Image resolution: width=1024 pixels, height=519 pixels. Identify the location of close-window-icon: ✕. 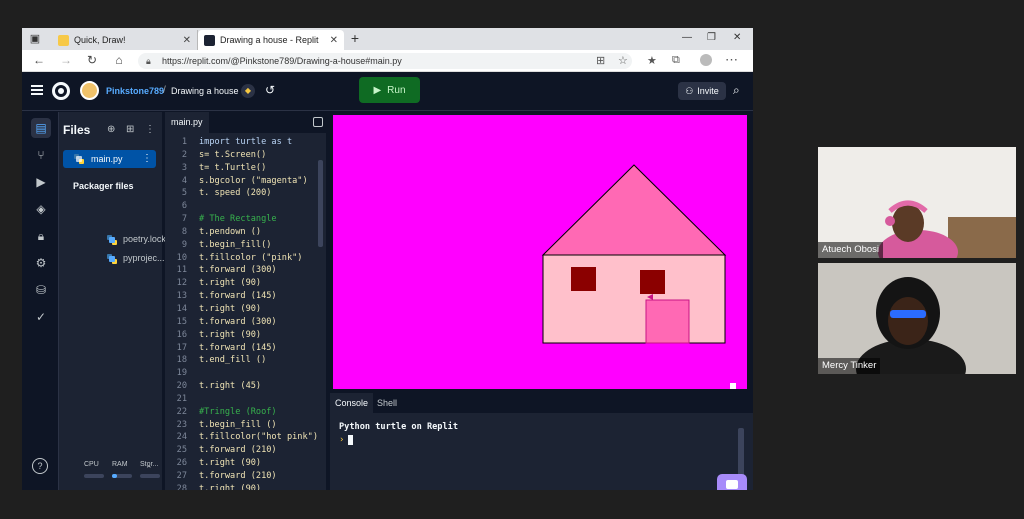
(737, 37).